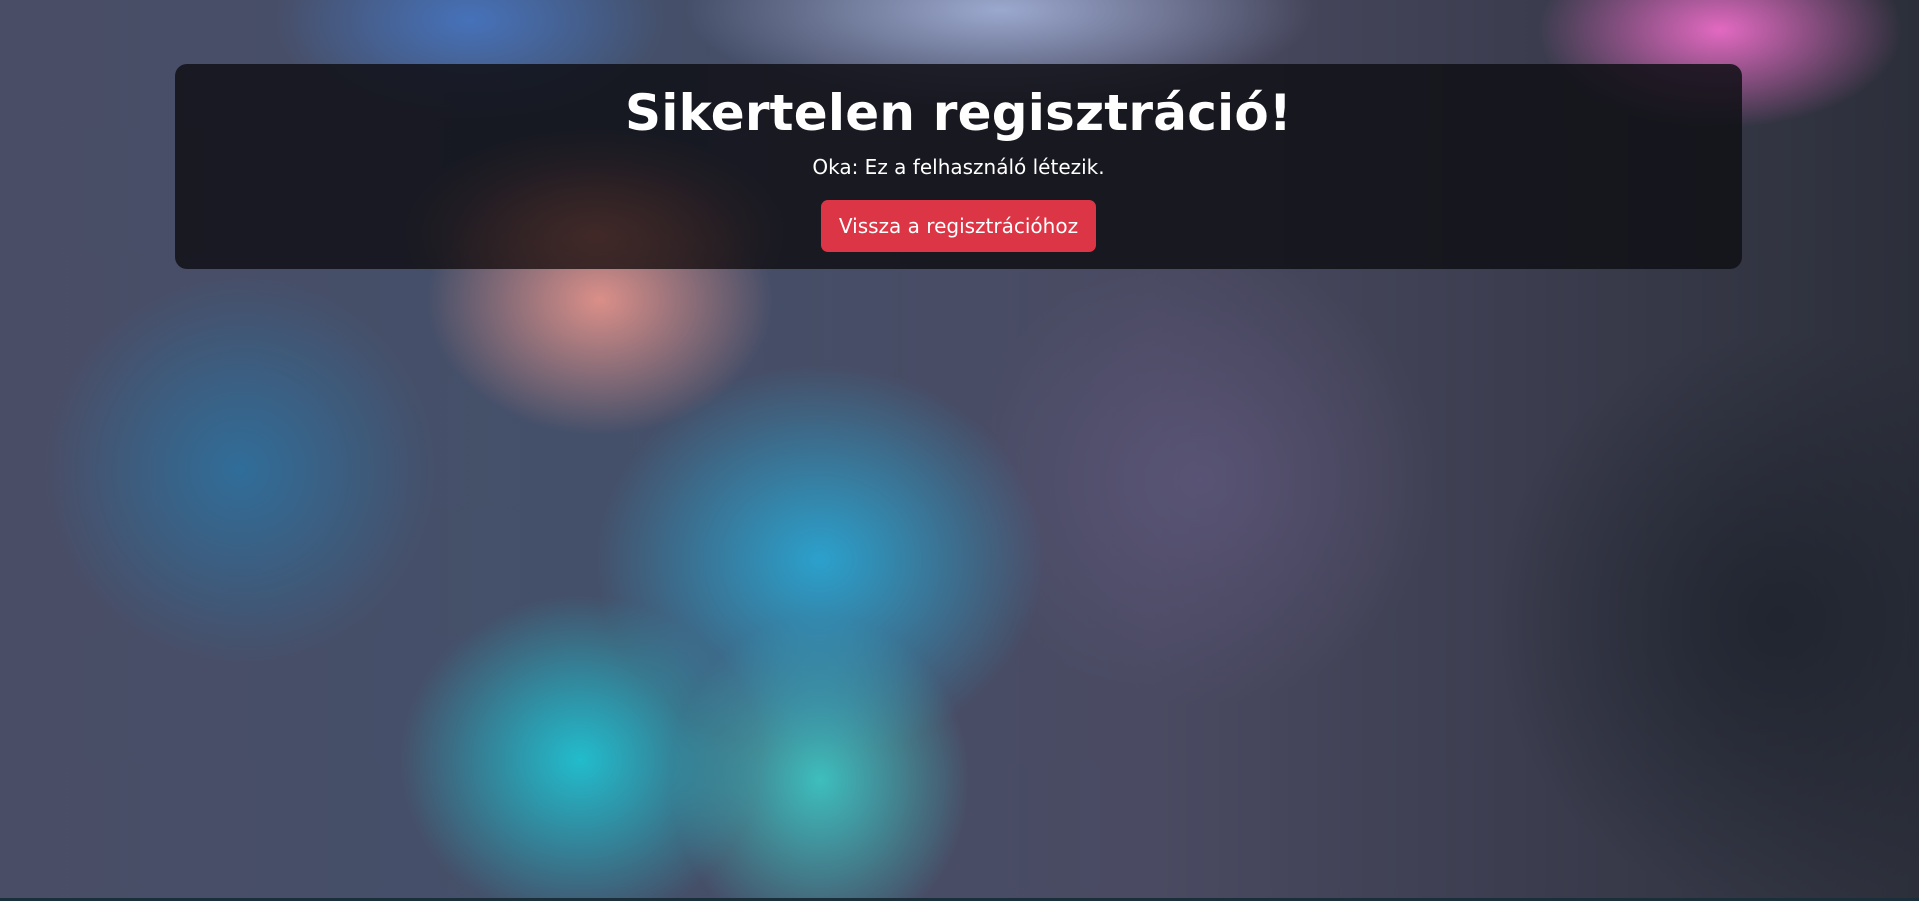 Image resolution: width=1919 pixels, height=901 pixels. I want to click on page-title: Sikertelen regisztráció!, so click(958, 113).